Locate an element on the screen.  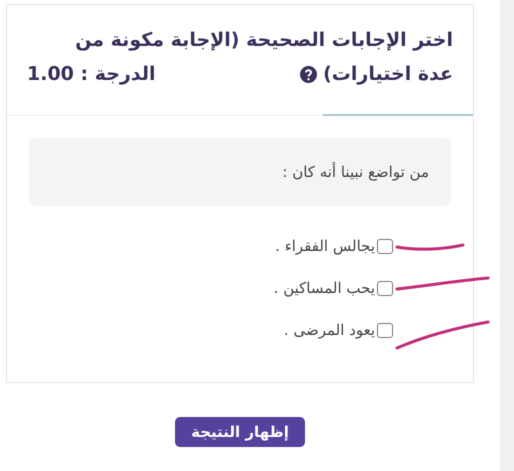
question-title: اختر الإجابات الصحيحة (الإجابة مكونة من is located at coordinates (263, 40).